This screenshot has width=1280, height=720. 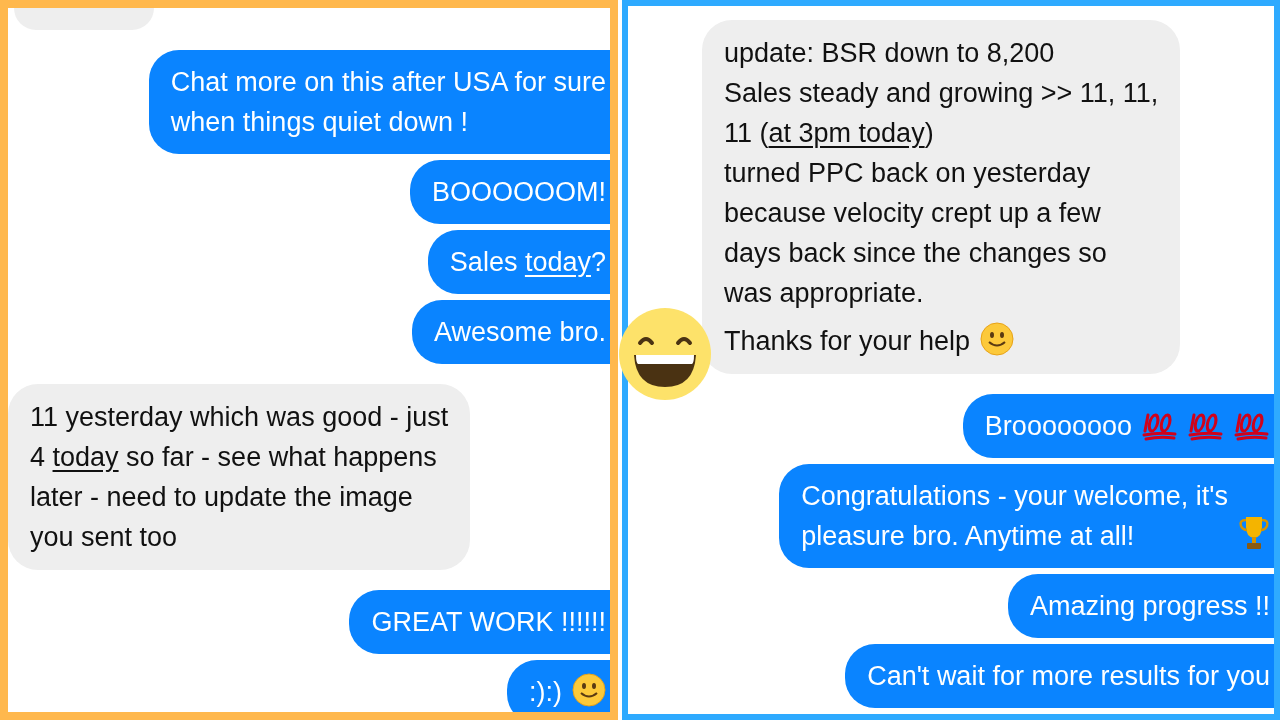 I want to click on message-text: Broooooooo, so click(x=1058, y=426).